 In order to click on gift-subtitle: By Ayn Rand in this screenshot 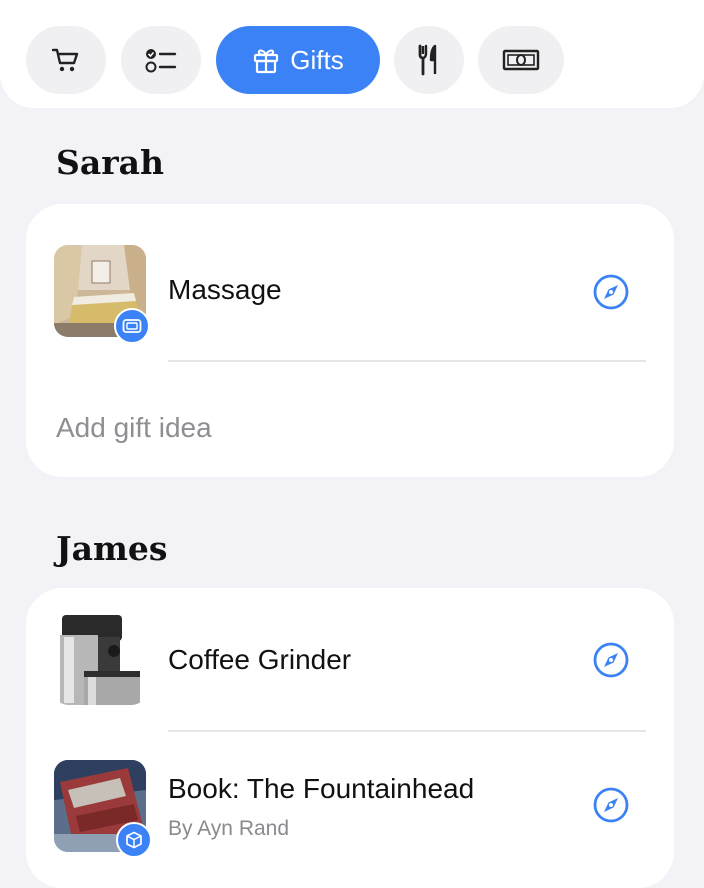, I will do `click(229, 828)`.